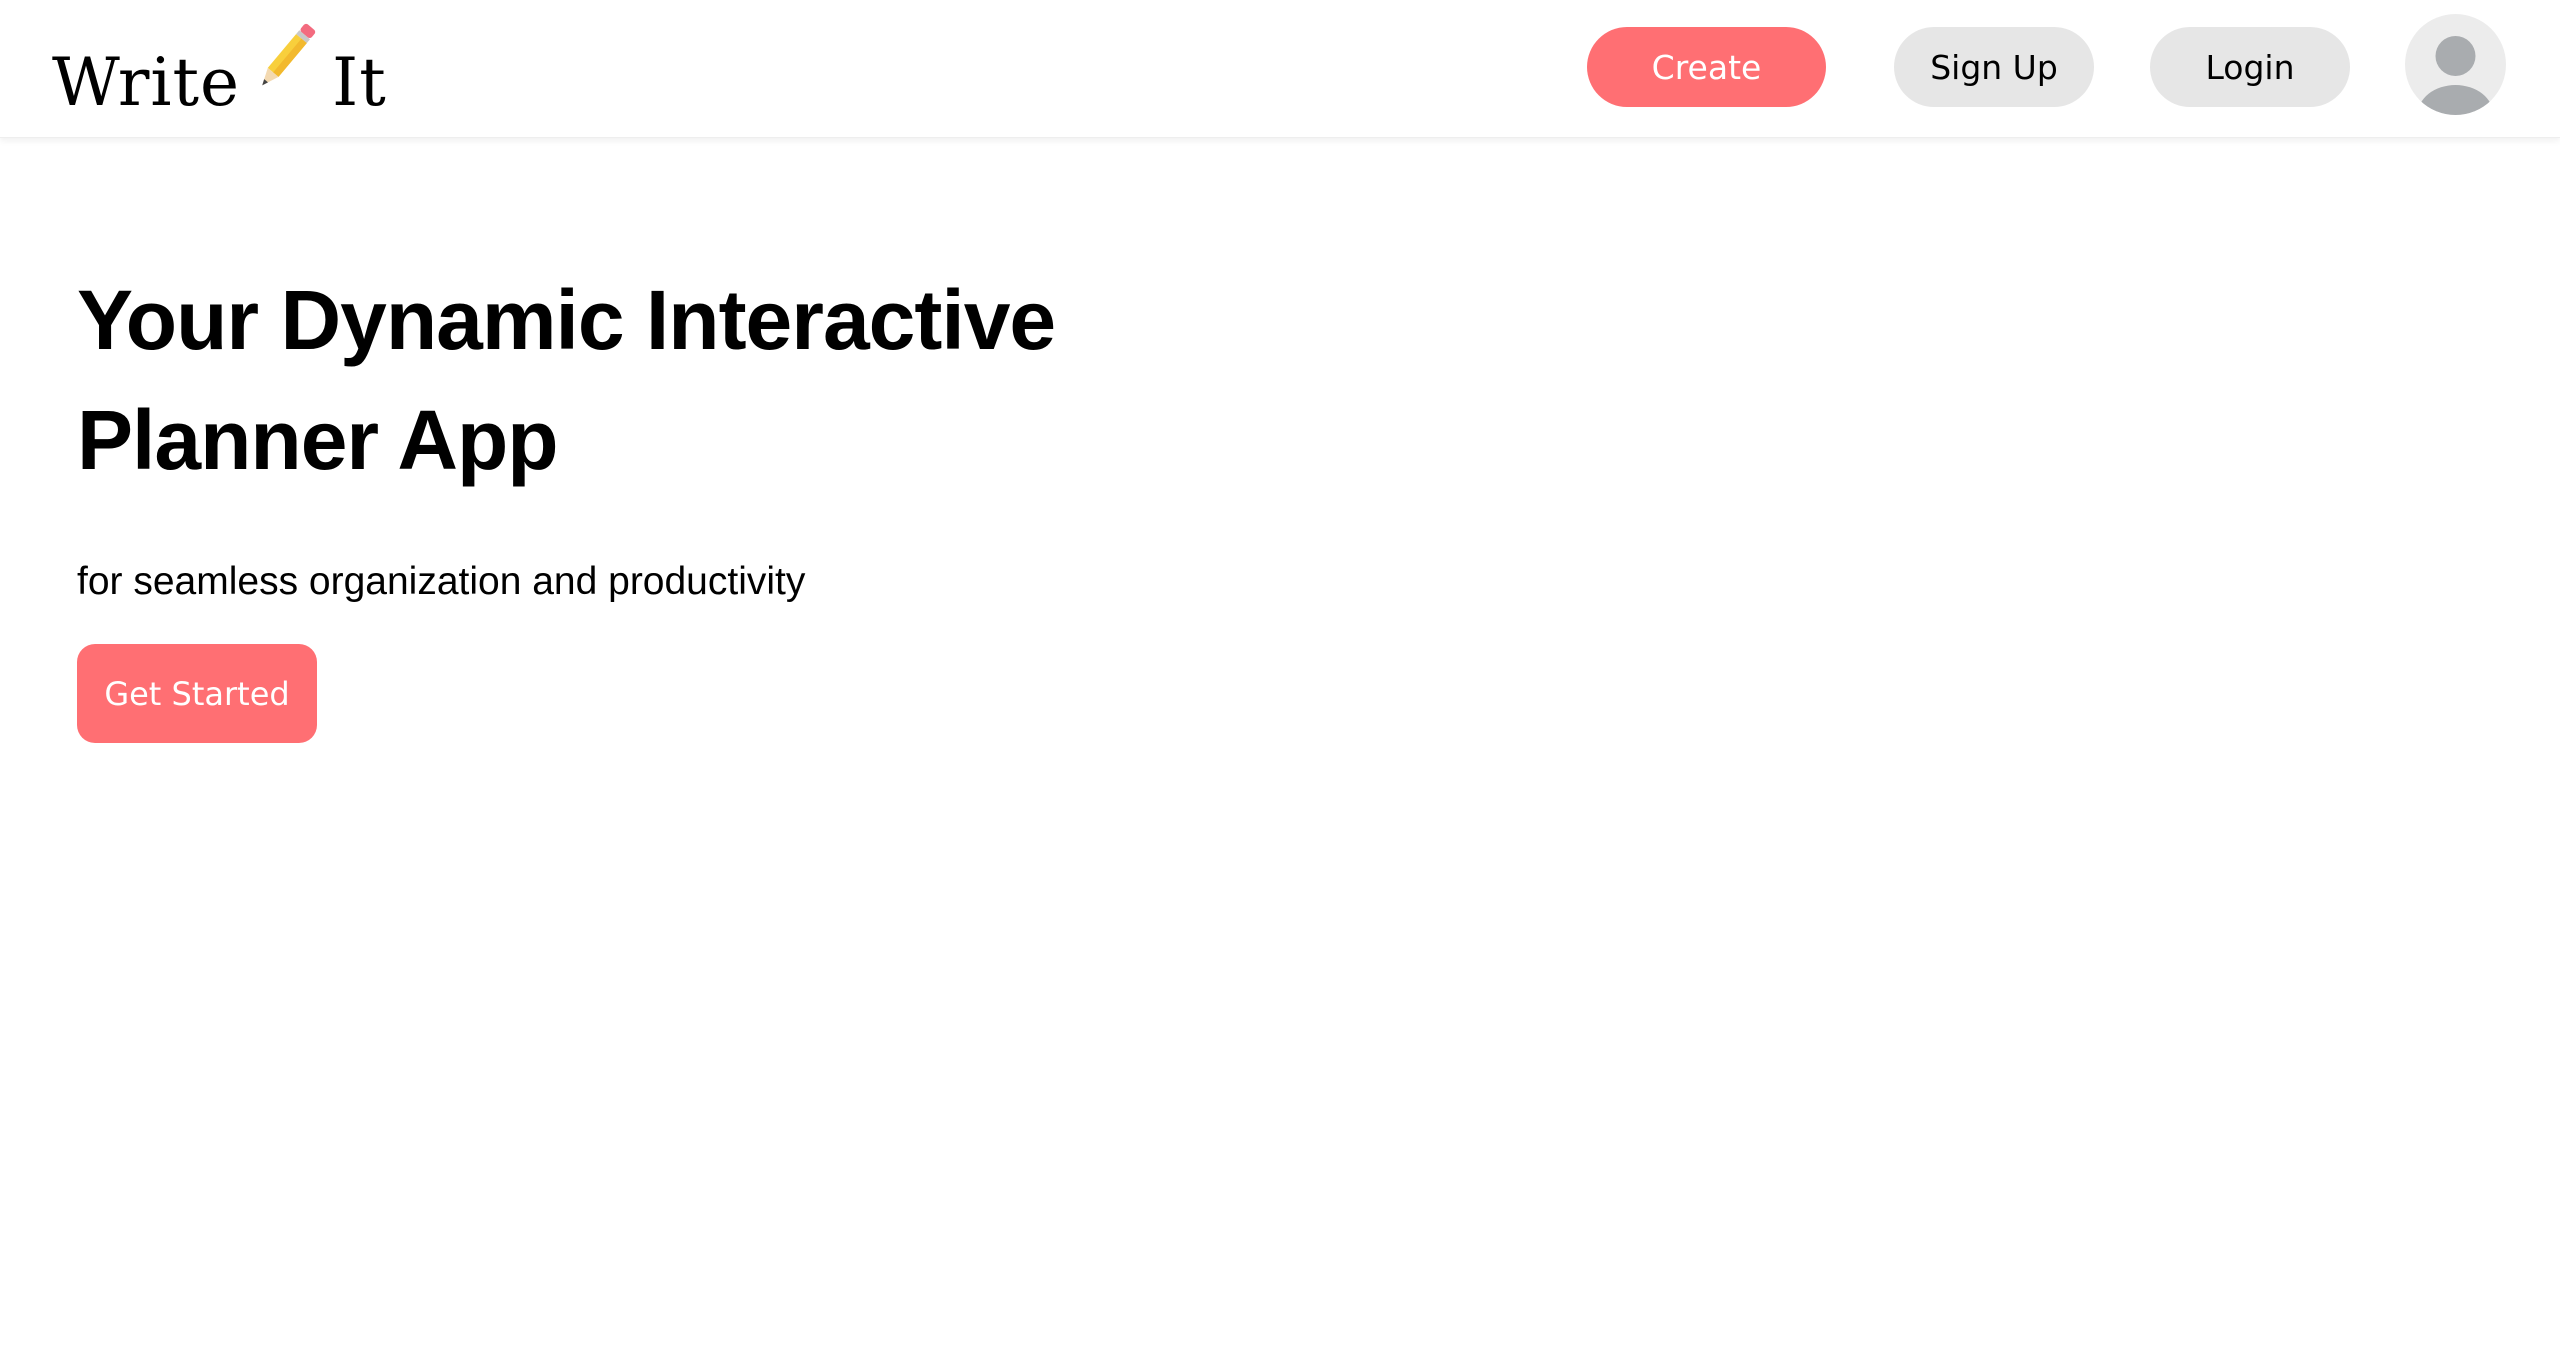 This screenshot has height=1358, width=2560. Describe the element at coordinates (289, 54) in the screenshot. I see `pencil-icon` at that location.